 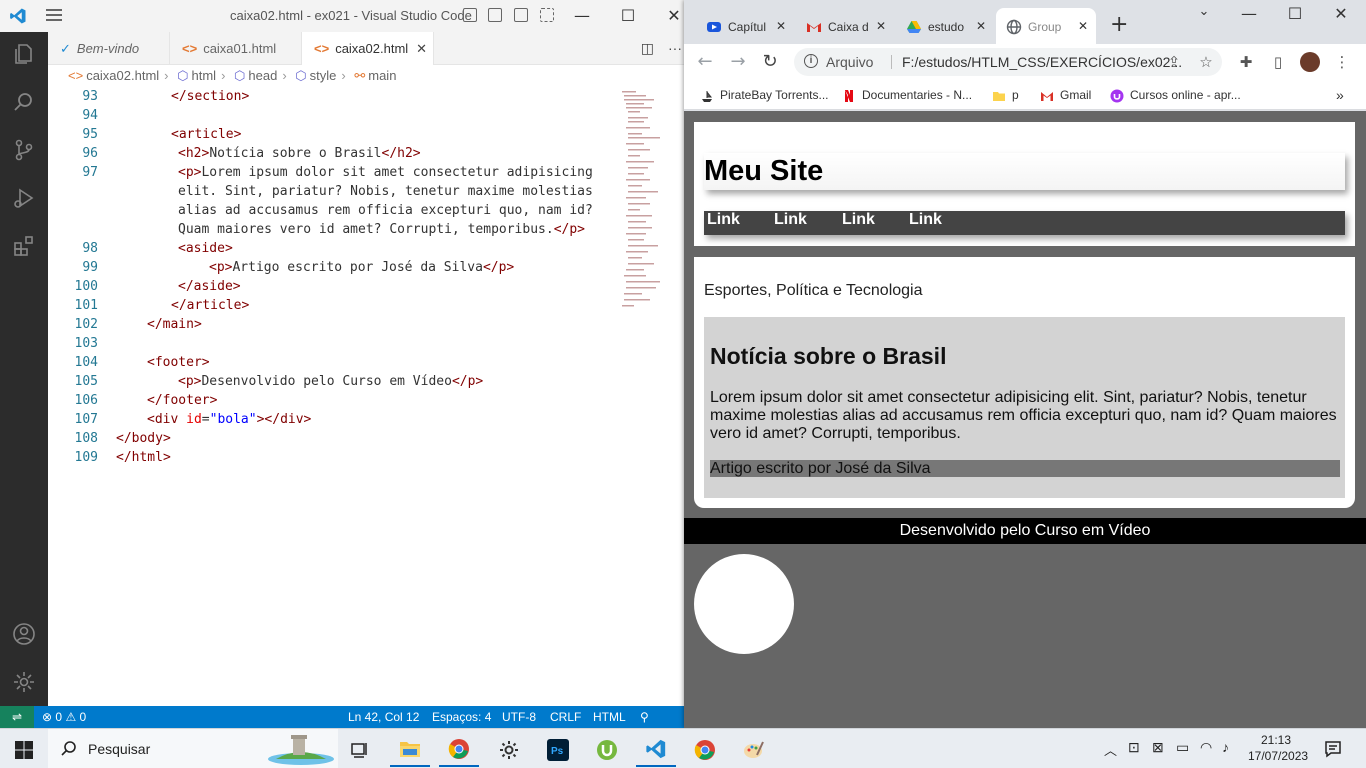 I want to click on profile-avatar, so click(x=1310, y=62).